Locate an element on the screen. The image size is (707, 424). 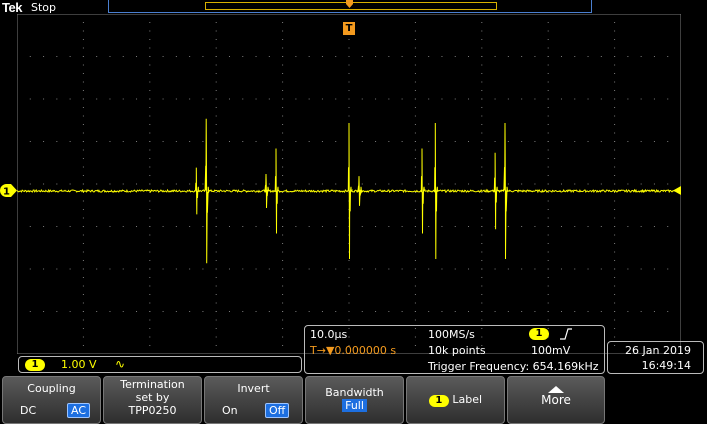
brand-logo: Tek is located at coordinates (12, 7).